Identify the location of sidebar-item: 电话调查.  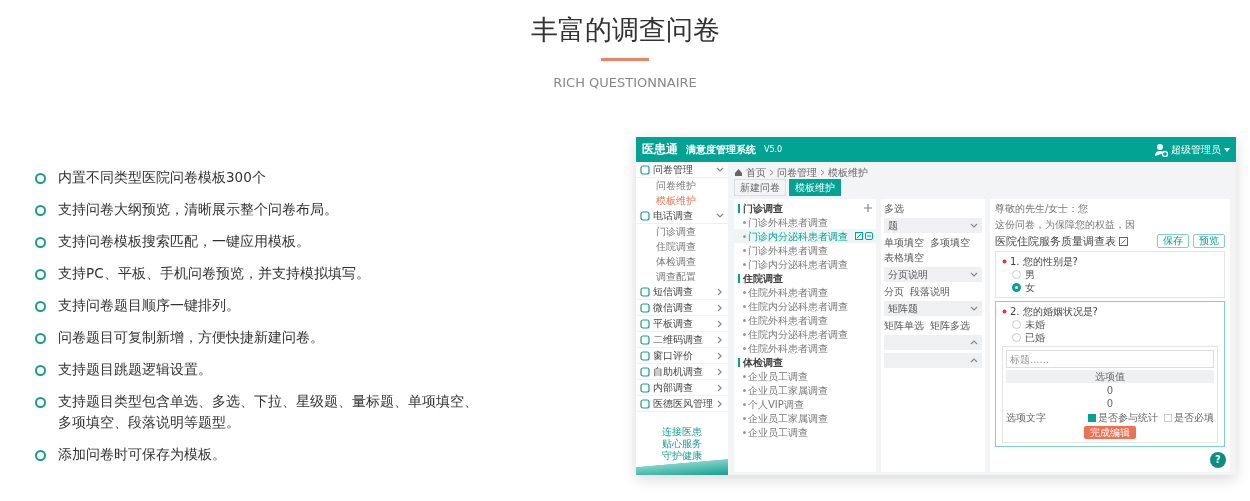
(682, 216).